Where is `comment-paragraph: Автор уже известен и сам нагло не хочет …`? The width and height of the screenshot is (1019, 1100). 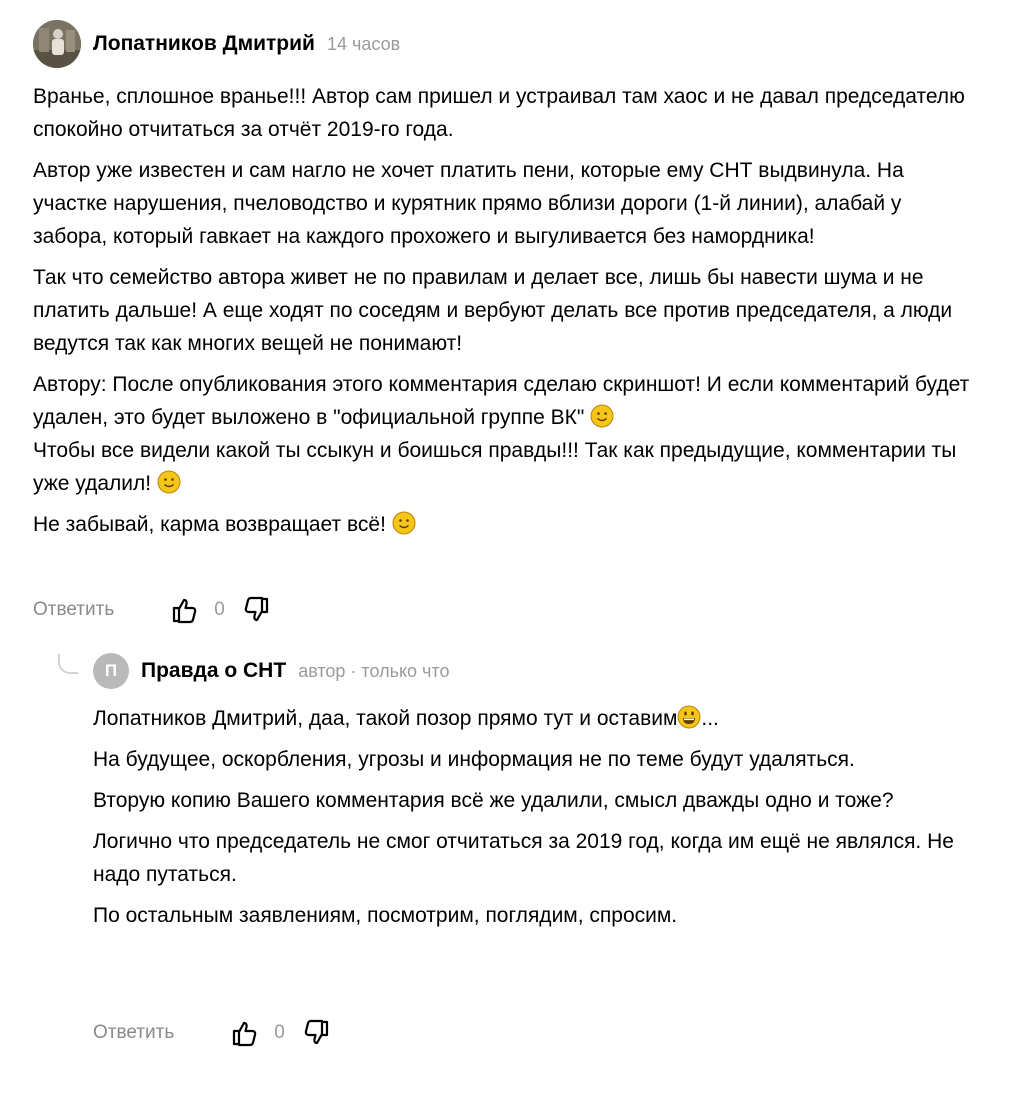 comment-paragraph: Автор уже известен и сам нагло не хочет … is located at coordinates (468, 203).